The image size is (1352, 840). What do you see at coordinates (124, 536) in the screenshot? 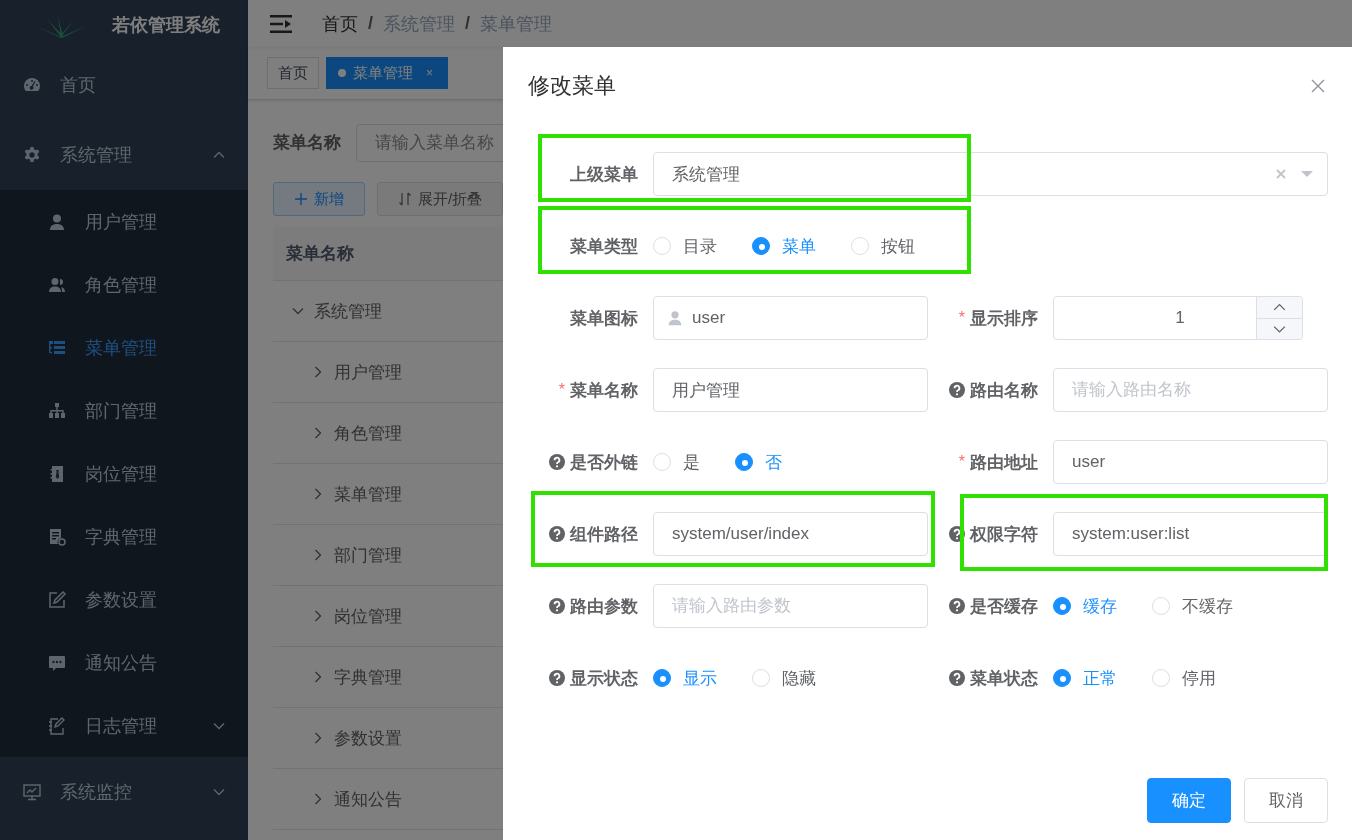
I see `sidebar-item: 字典管理` at bounding box center [124, 536].